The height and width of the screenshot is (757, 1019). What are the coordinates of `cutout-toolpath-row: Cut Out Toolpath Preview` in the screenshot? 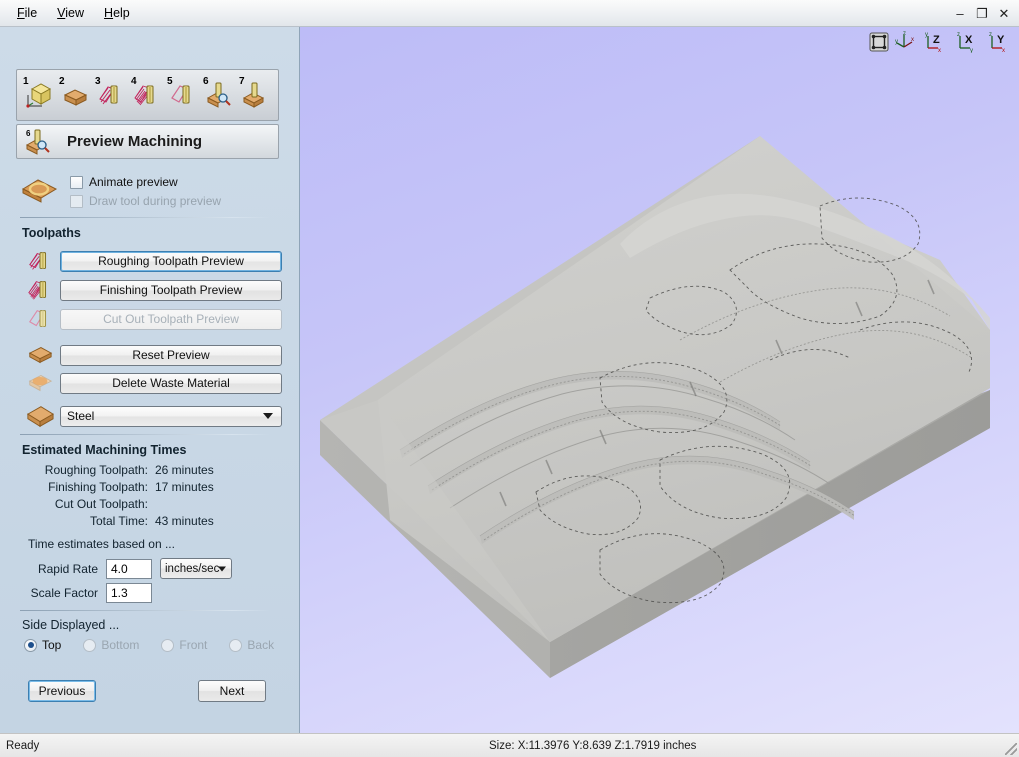 It's located at (151, 319).